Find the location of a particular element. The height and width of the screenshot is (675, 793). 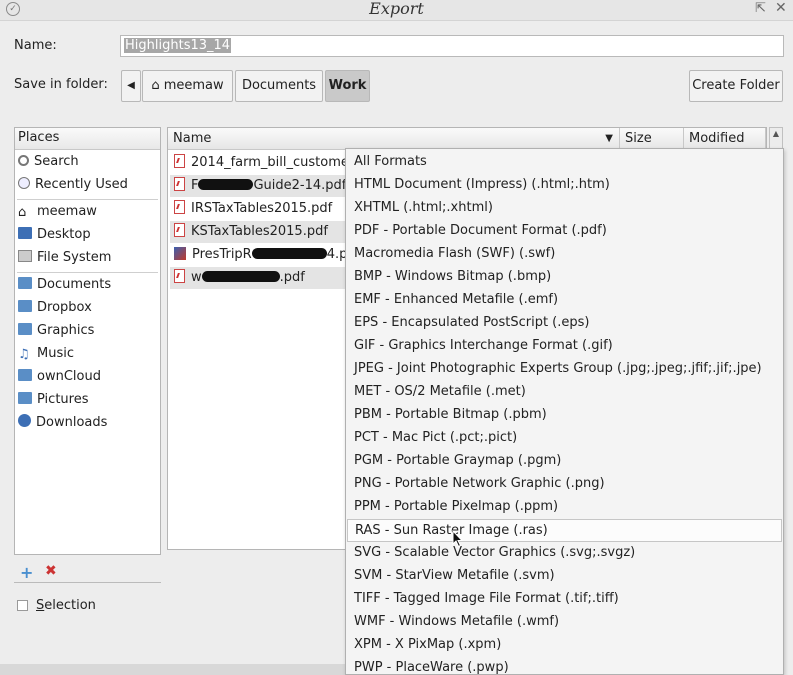

camera-icon is located at coordinates (25, 398).